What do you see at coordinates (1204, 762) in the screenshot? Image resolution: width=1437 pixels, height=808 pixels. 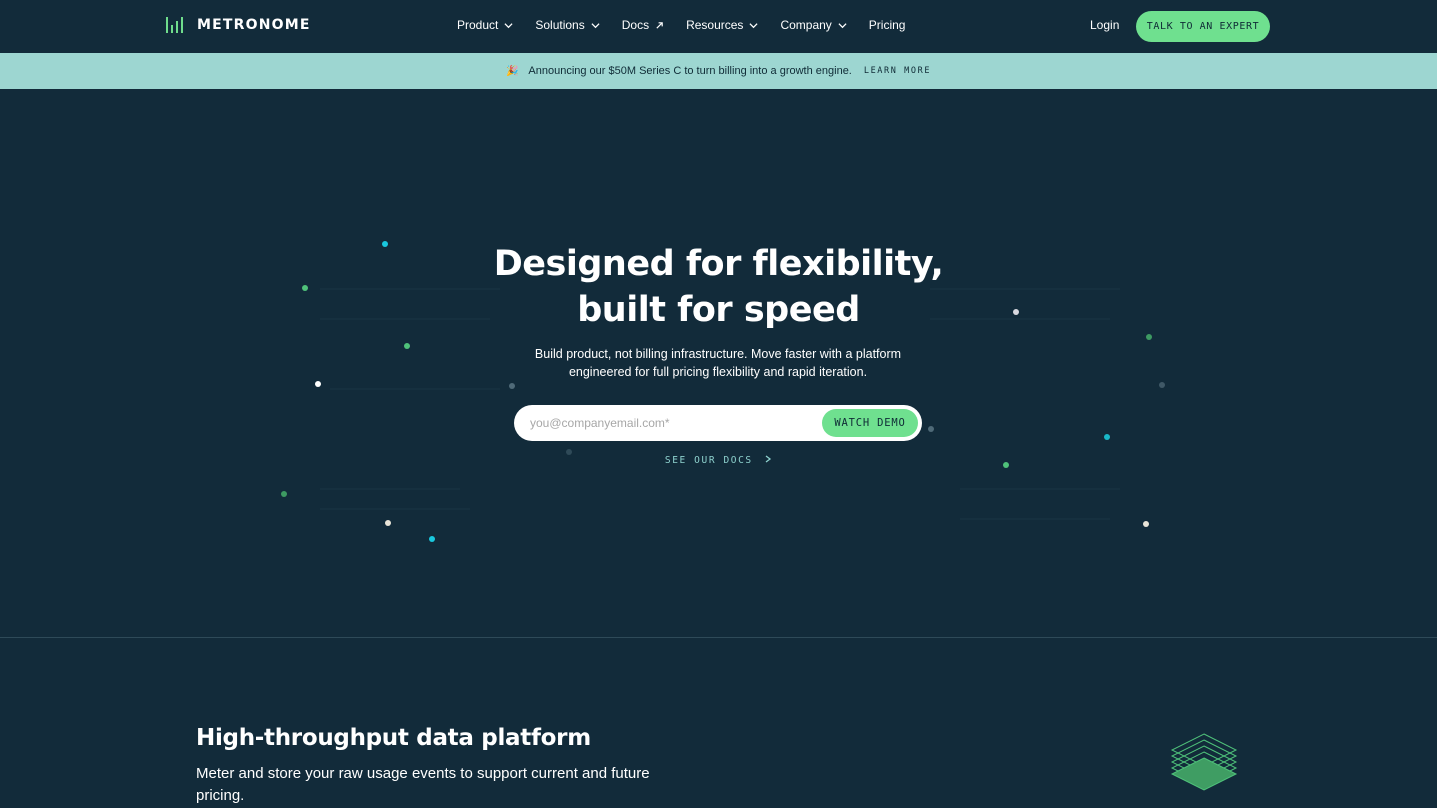 I see `layers-stack-icon` at bounding box center [1204, 762].